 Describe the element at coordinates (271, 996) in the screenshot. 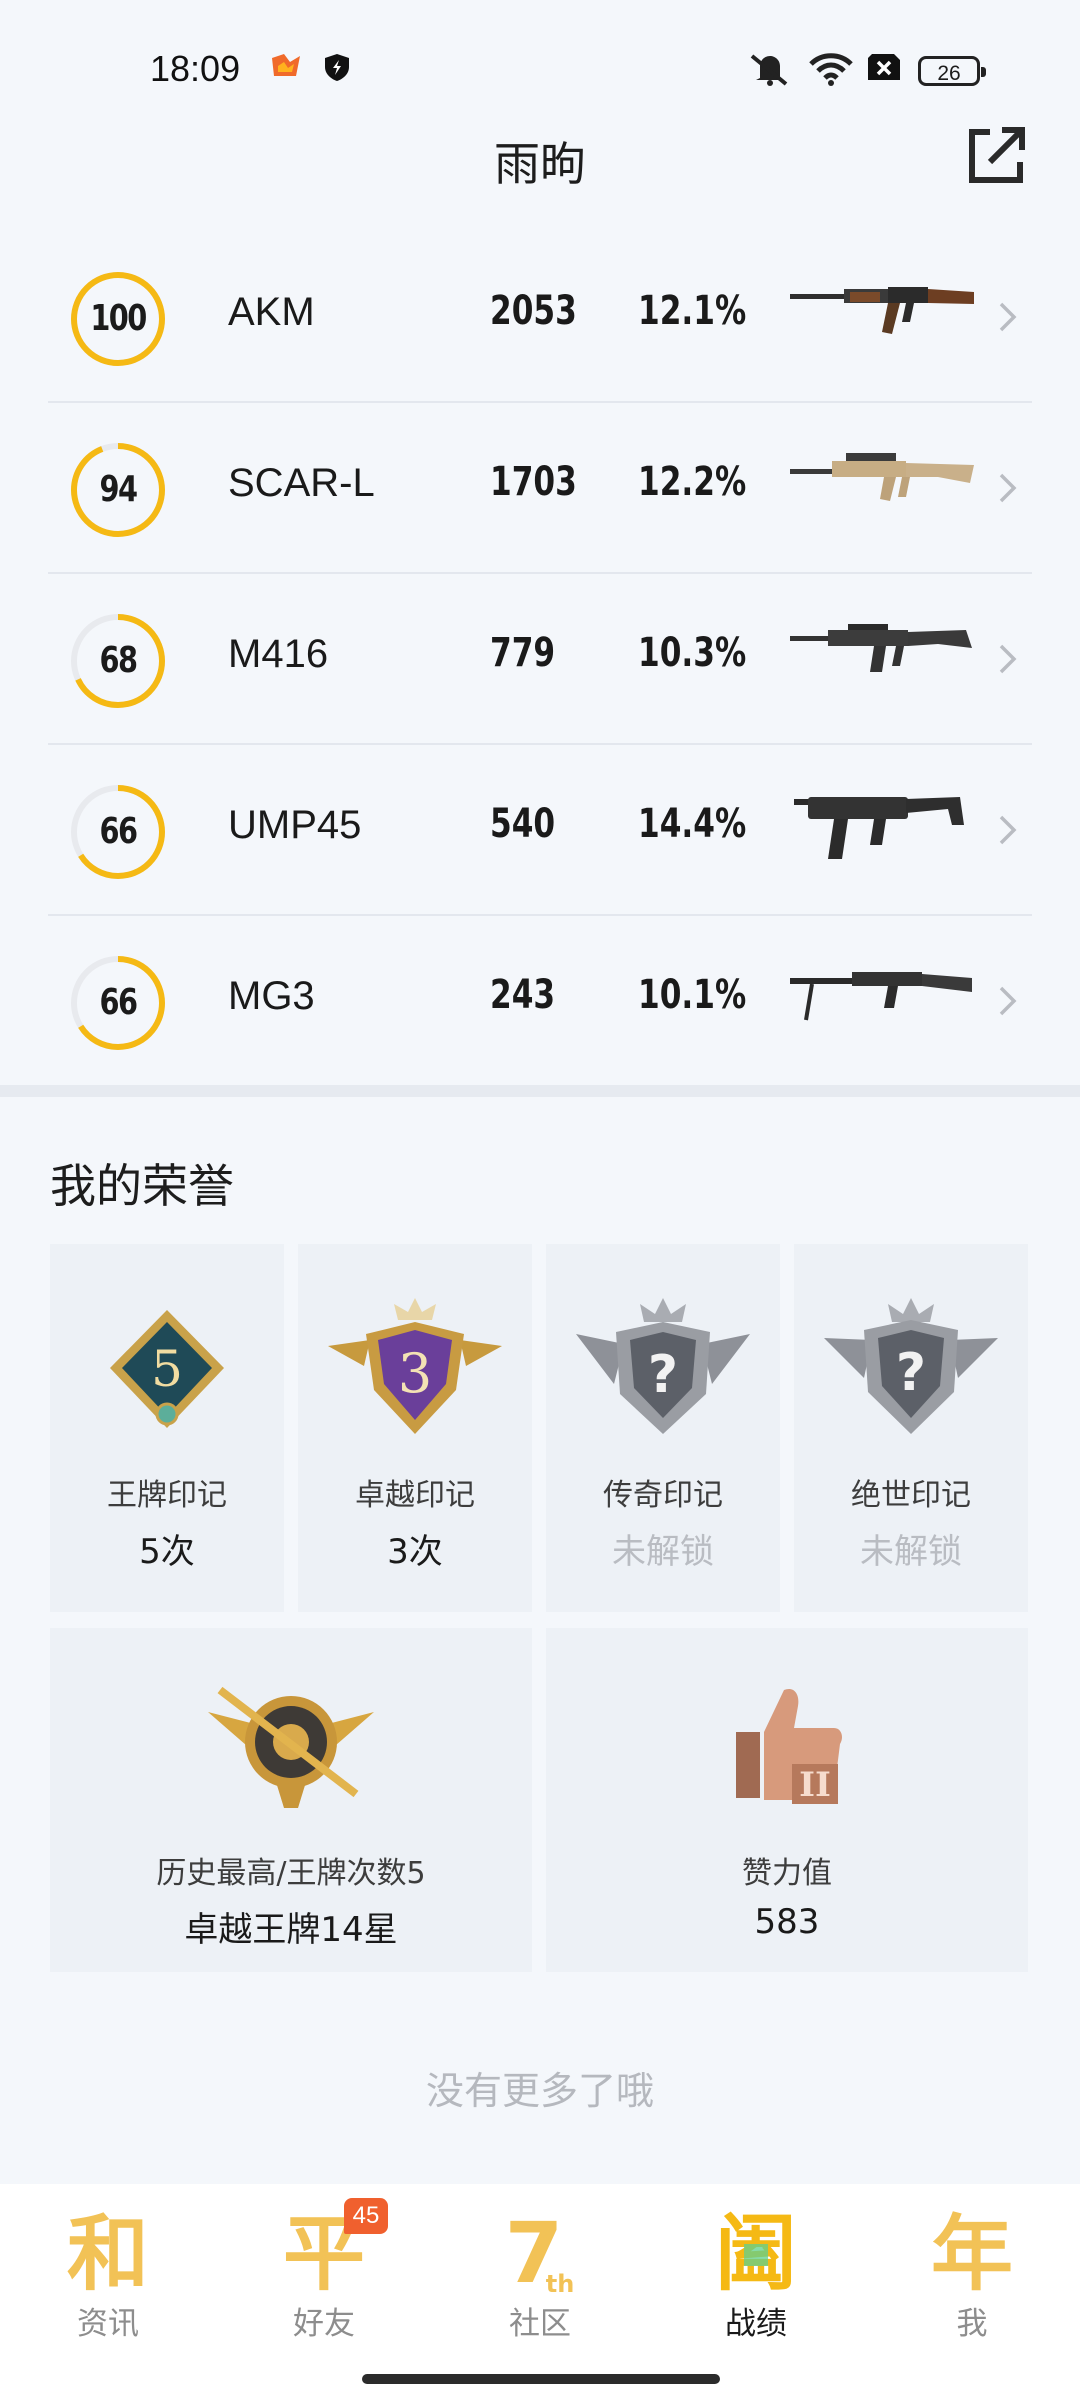

I see `weapon-name: MG3` at that location.